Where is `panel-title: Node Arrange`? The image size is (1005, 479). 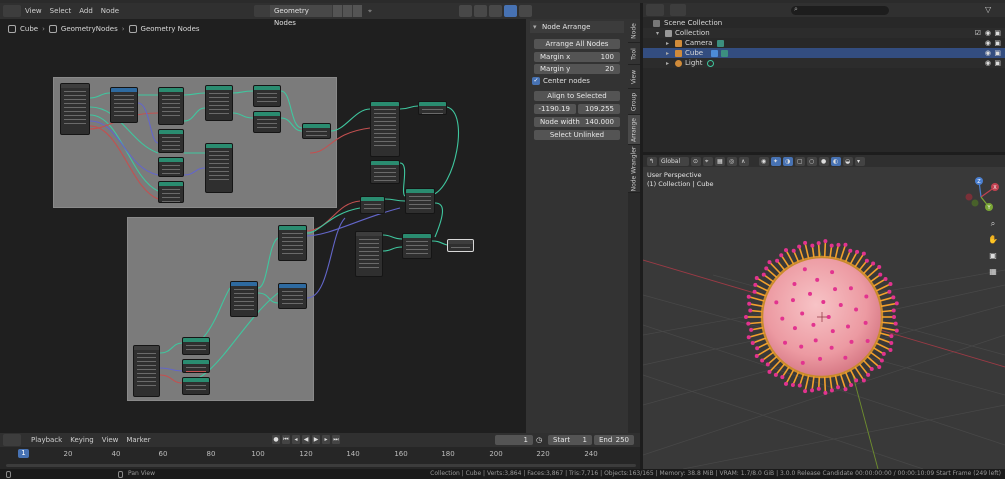 panel-title: Node Arrange is located at coordinates (577, 27).